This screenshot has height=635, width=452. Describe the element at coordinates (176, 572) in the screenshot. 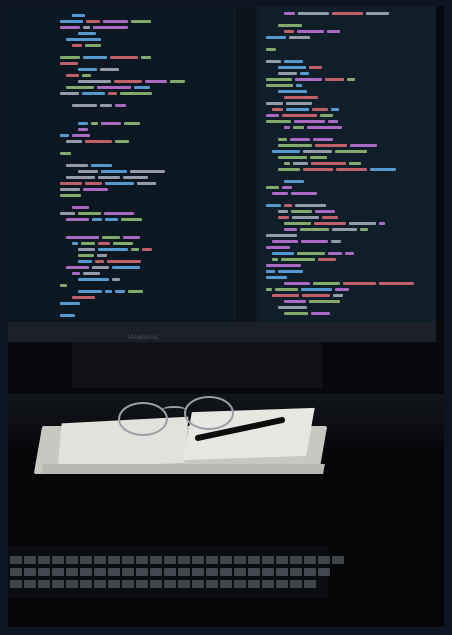

I see `keyboard` at that location.